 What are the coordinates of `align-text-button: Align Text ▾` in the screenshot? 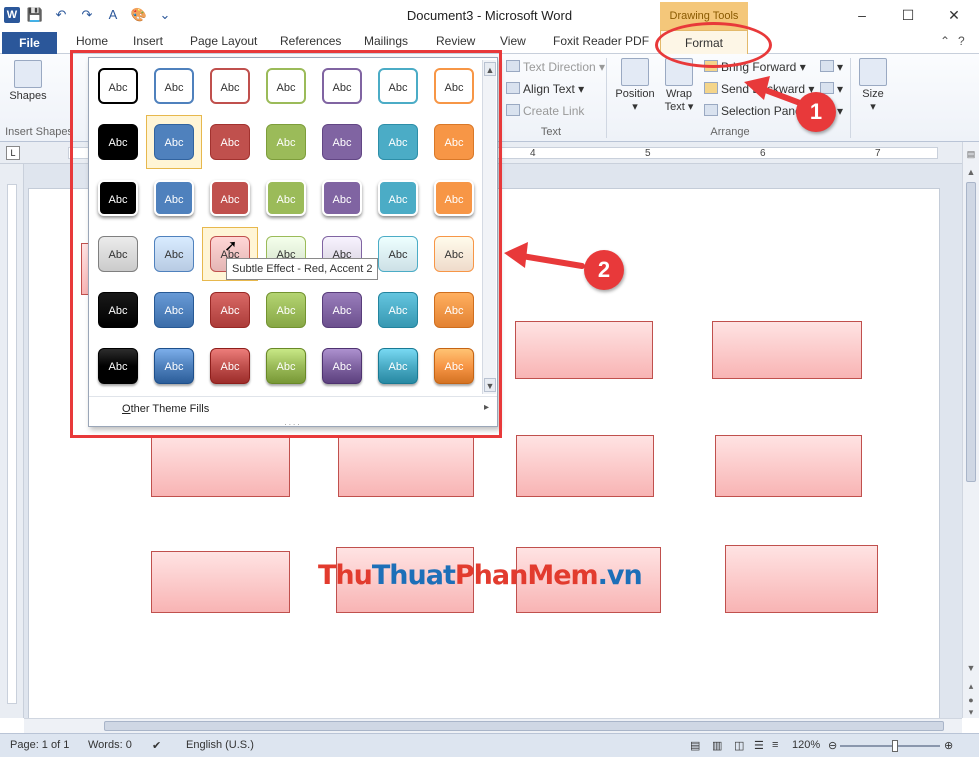 It's located at (545, 89).